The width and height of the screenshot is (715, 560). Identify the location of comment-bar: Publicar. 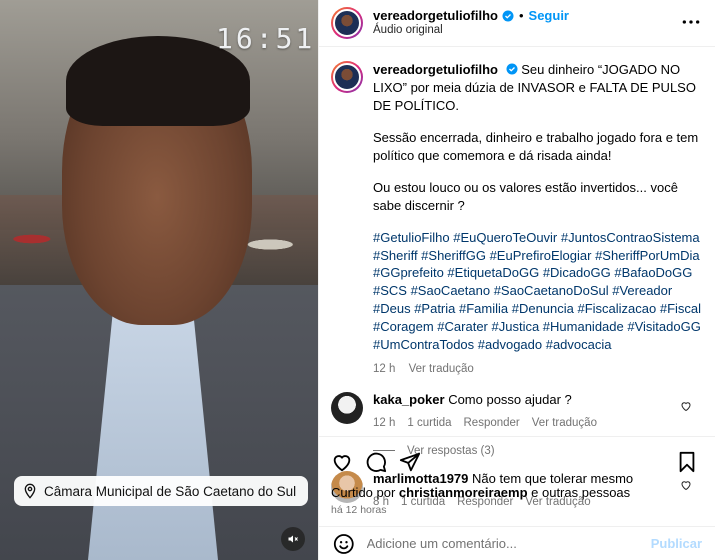
(517, 543).